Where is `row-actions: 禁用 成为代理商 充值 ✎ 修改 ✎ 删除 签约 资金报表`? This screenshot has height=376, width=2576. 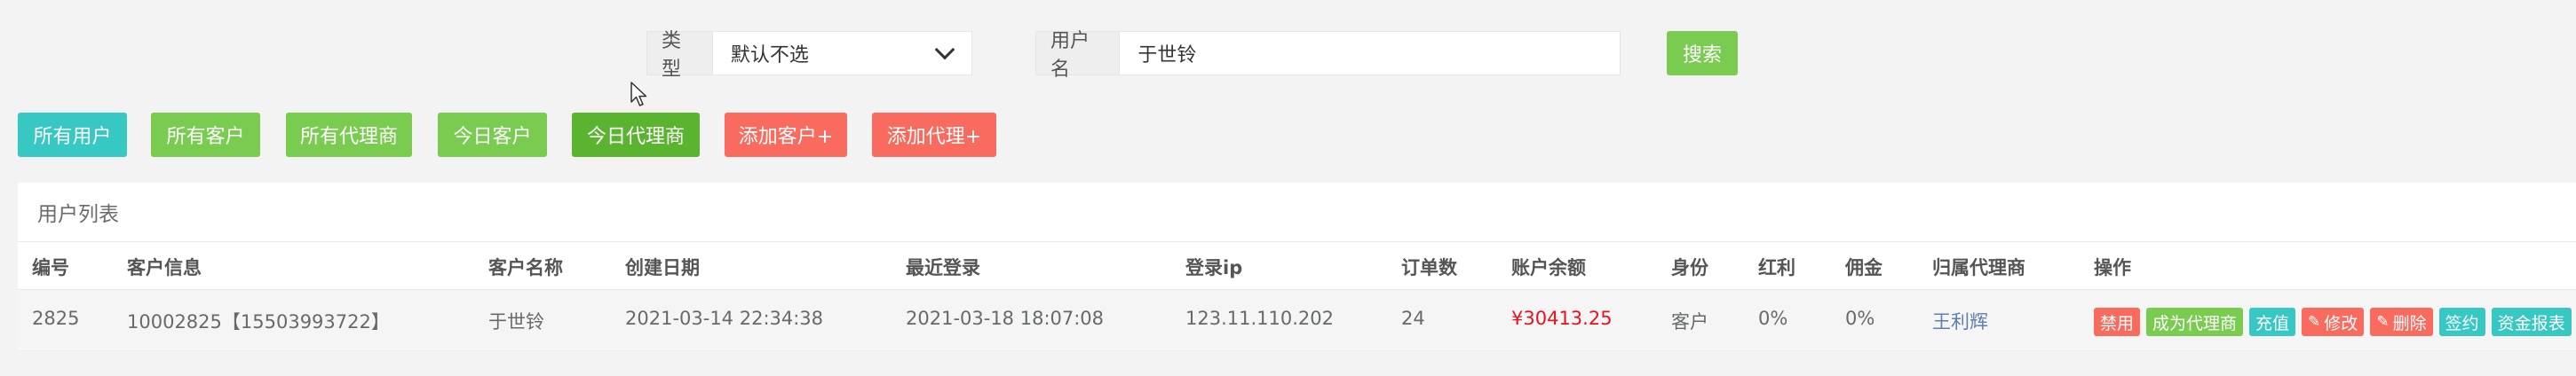 row-actions: 禁用 成为代理商 充值 ✎ 修改 ✎ 删除 签约 资金报表 is located at coordinates (2335, 322).